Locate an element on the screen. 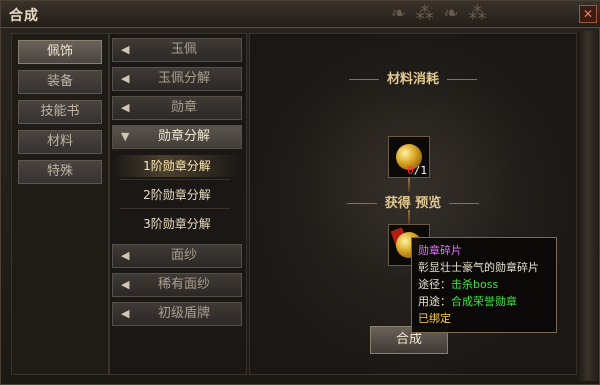  recipe-label: 初级盾牌 is located at coordinates (183, 313).